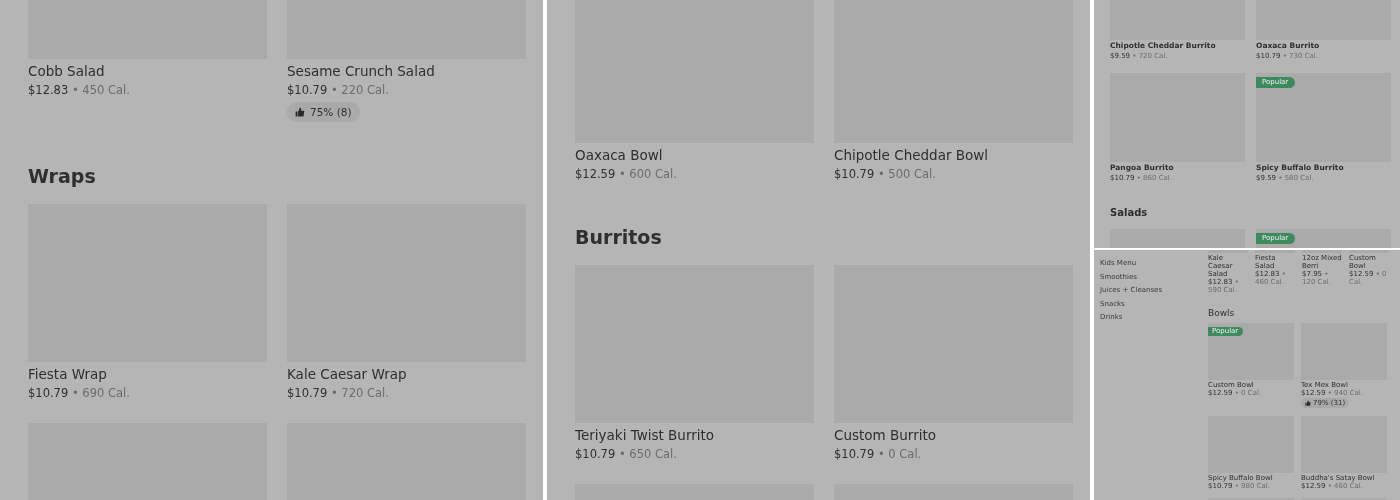  What do you see at coordinates (911, 155) in the screenshot?
I see `item-name: Chipotle Cheddar Bowl` at bounding box center [911, 155].